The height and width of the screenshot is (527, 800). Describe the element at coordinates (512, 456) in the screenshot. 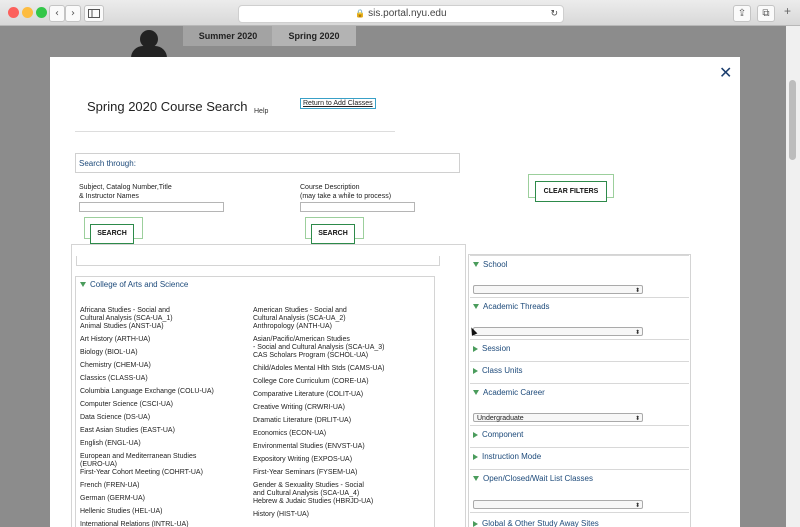

I see `filter-instruction-mode-label: Instruction Mode` at that location.